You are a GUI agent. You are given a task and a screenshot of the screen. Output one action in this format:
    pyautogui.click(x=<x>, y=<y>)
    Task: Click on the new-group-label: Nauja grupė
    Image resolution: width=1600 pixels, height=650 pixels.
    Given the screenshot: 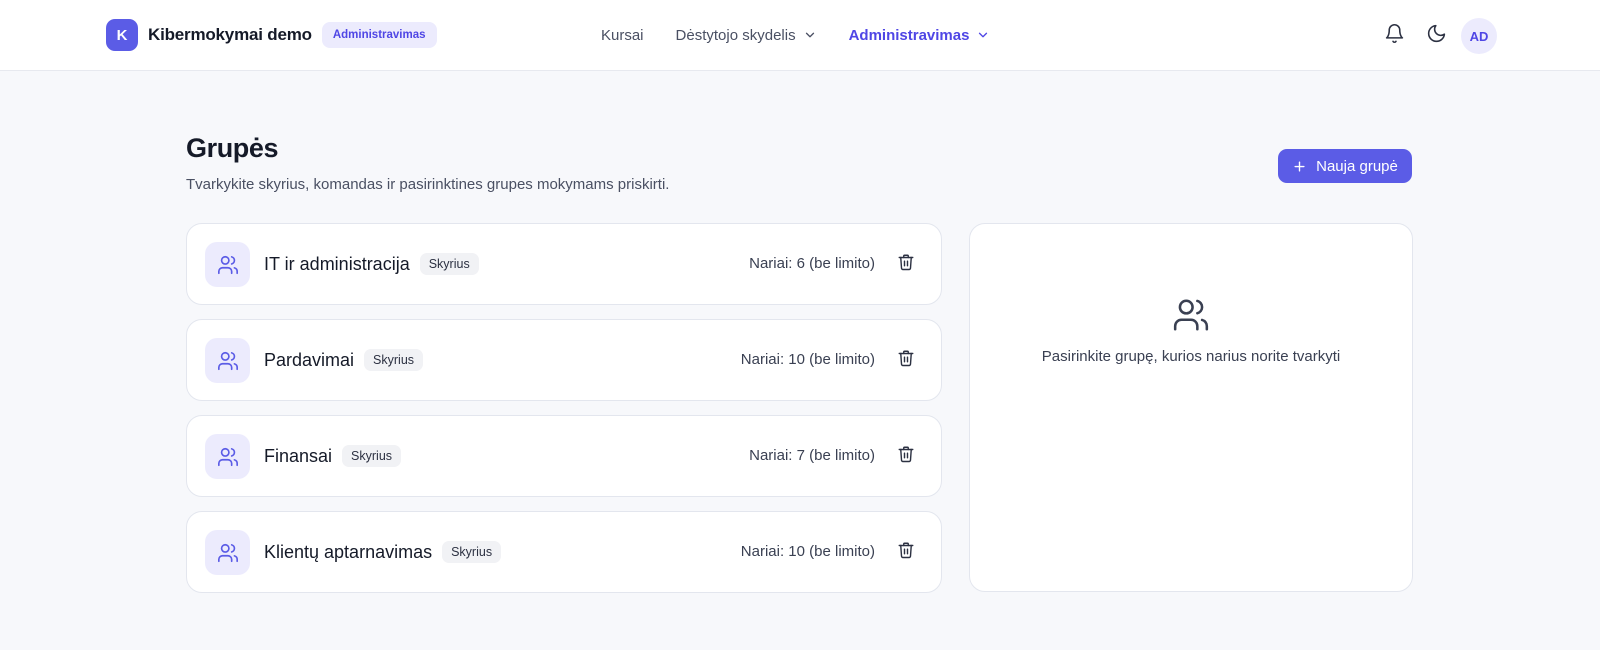 What is the action you would take?
    pyautogui.click(x=1357, y=166)
    